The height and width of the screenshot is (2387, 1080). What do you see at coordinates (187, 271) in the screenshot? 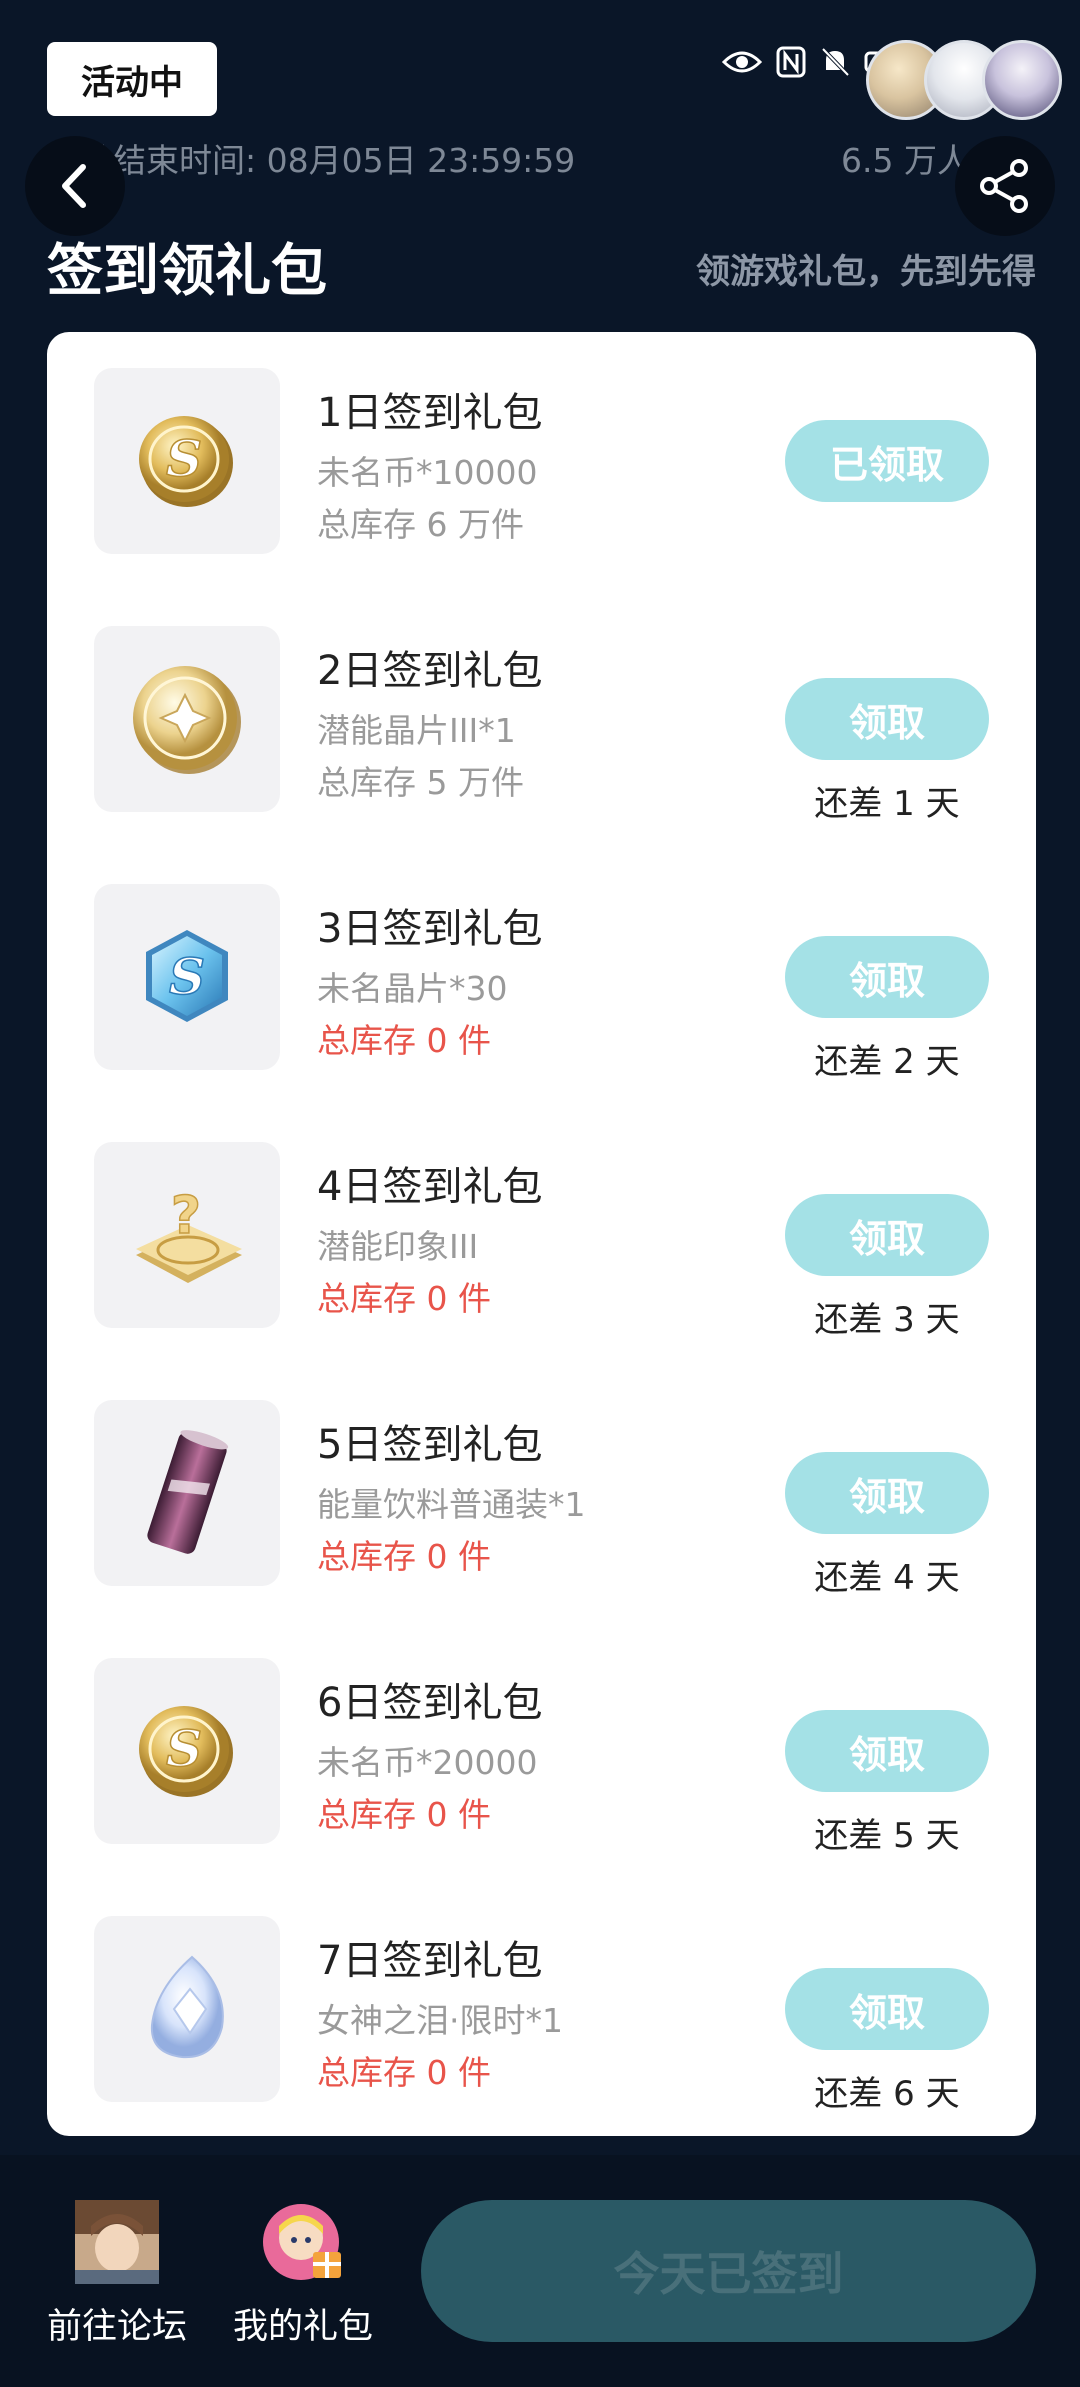
I see `page-title: 签到领礼包` at bounding box center [187, 271].